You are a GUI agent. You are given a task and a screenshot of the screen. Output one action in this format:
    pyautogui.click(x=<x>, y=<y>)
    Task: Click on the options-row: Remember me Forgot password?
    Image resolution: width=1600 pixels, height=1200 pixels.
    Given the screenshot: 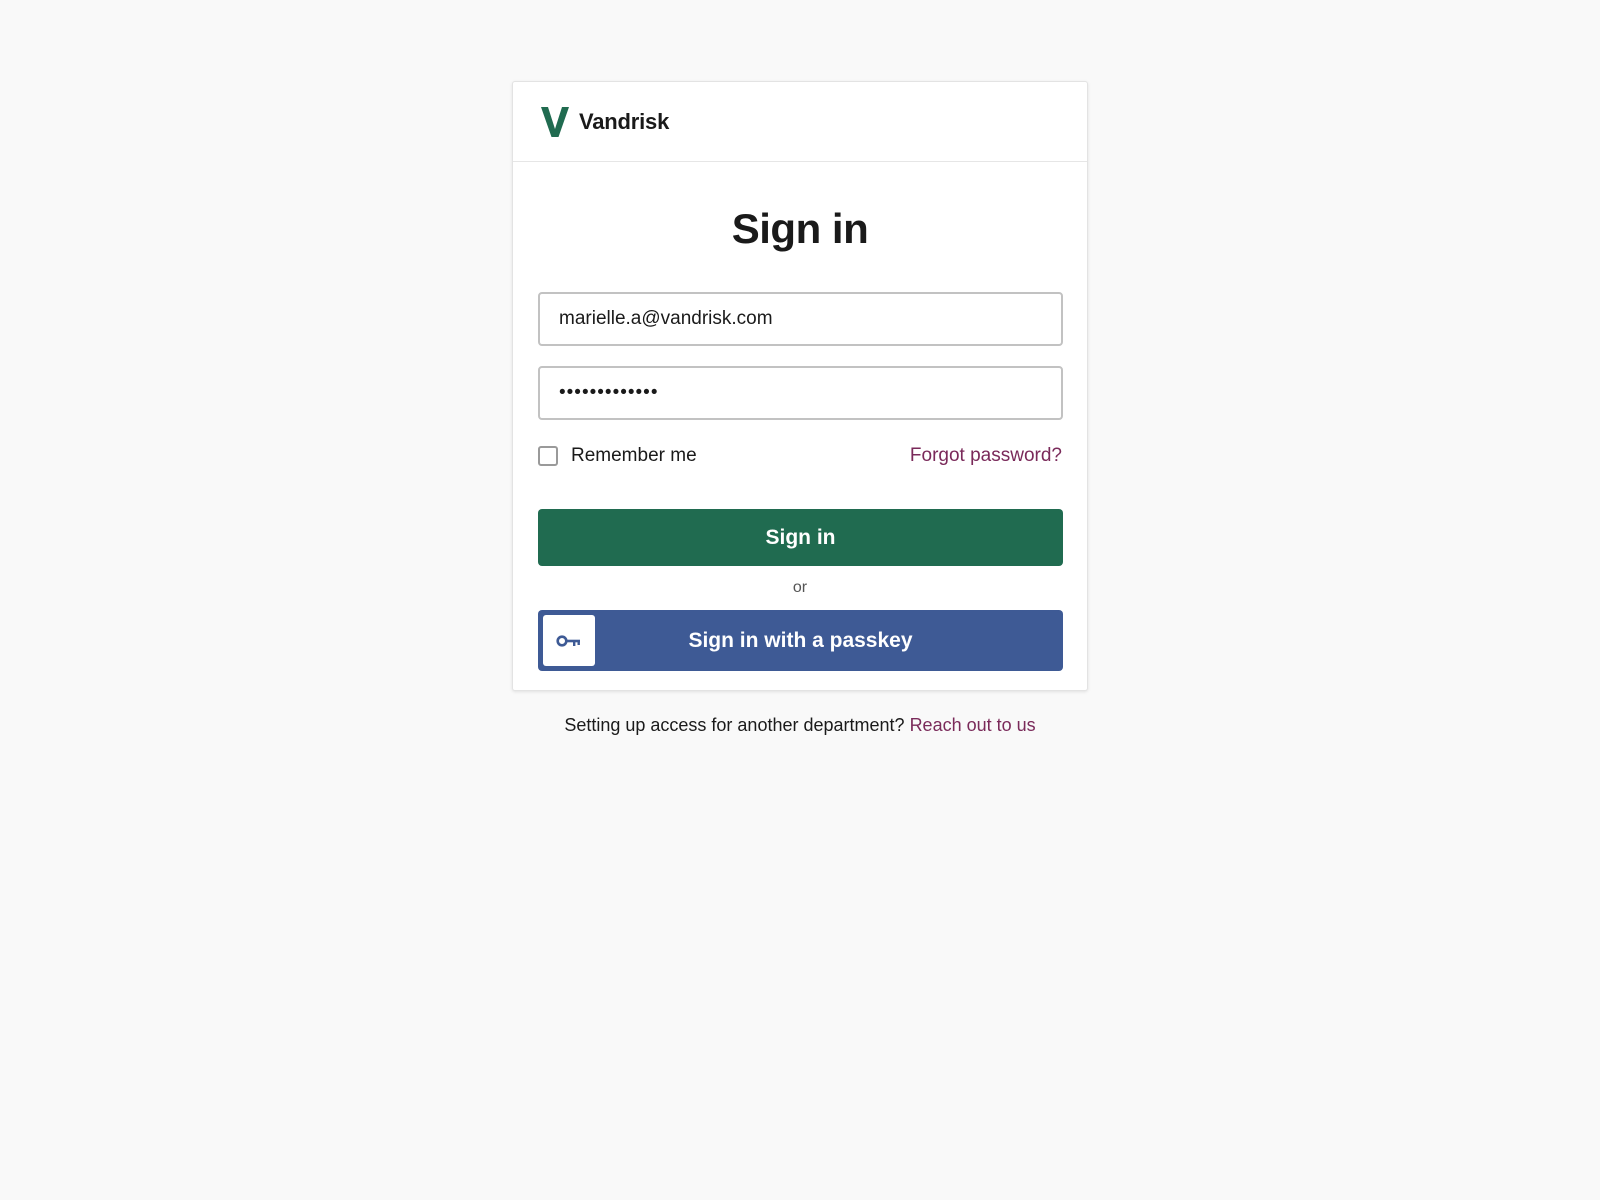 What is the action you would take?
    pyautogui.click(x=800, y=456)
    